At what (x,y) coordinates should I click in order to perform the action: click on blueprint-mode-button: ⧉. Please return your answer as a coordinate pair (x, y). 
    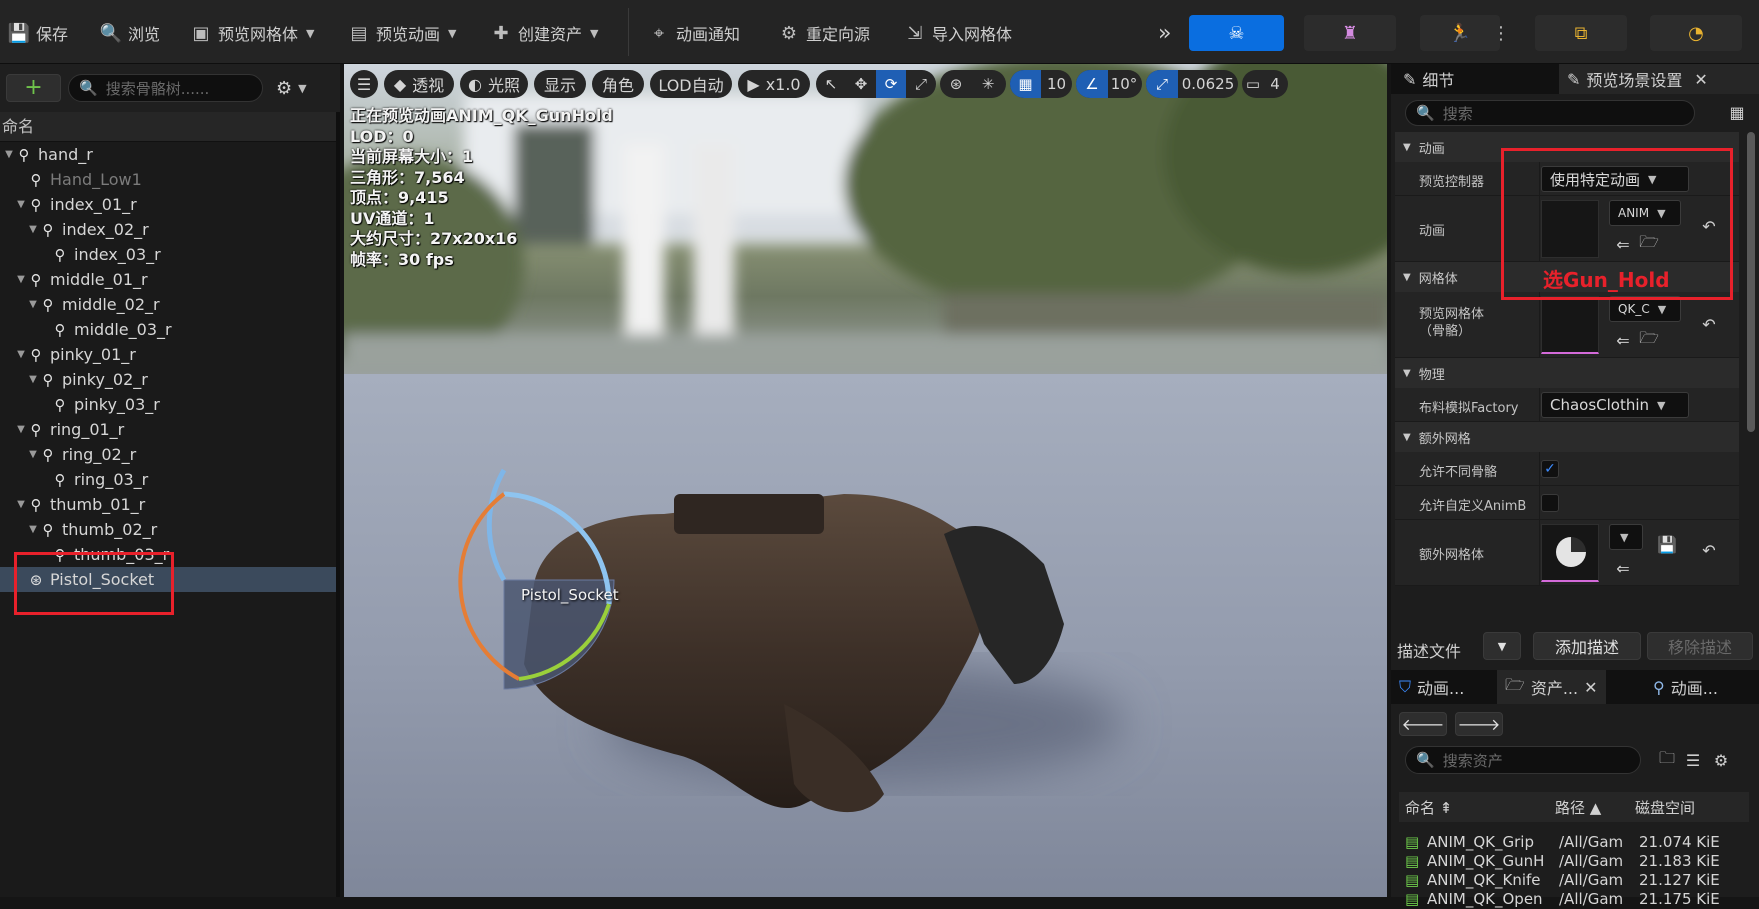
    Looking at the image, I should click on (1581, 33).